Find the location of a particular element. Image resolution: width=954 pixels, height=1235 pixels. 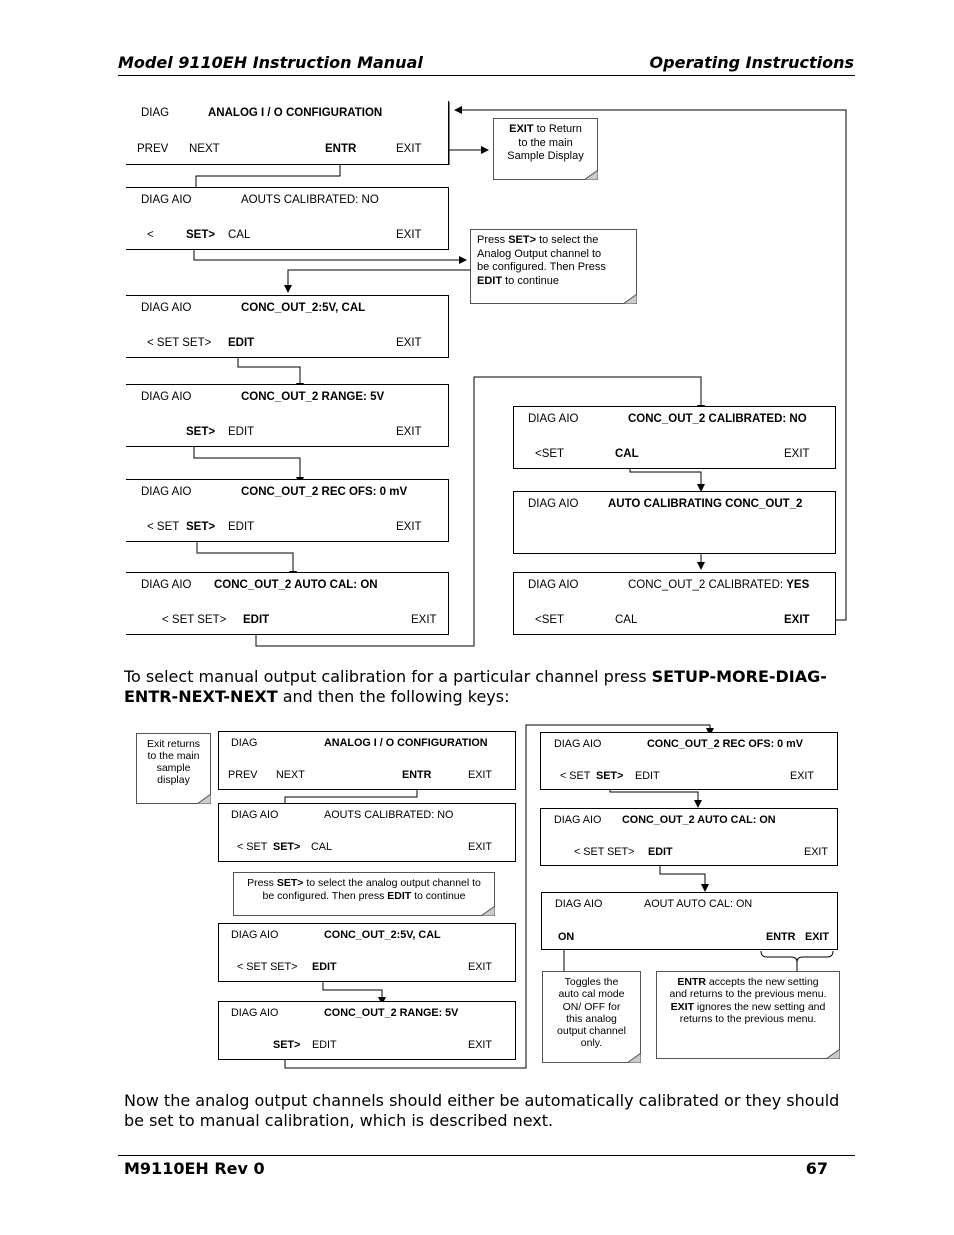

d2-screen-aout-auto-cal: DIAG AIO AOUT AUTO CAL: ON ON ENTR EXIT is located at coordinates (689, 921).